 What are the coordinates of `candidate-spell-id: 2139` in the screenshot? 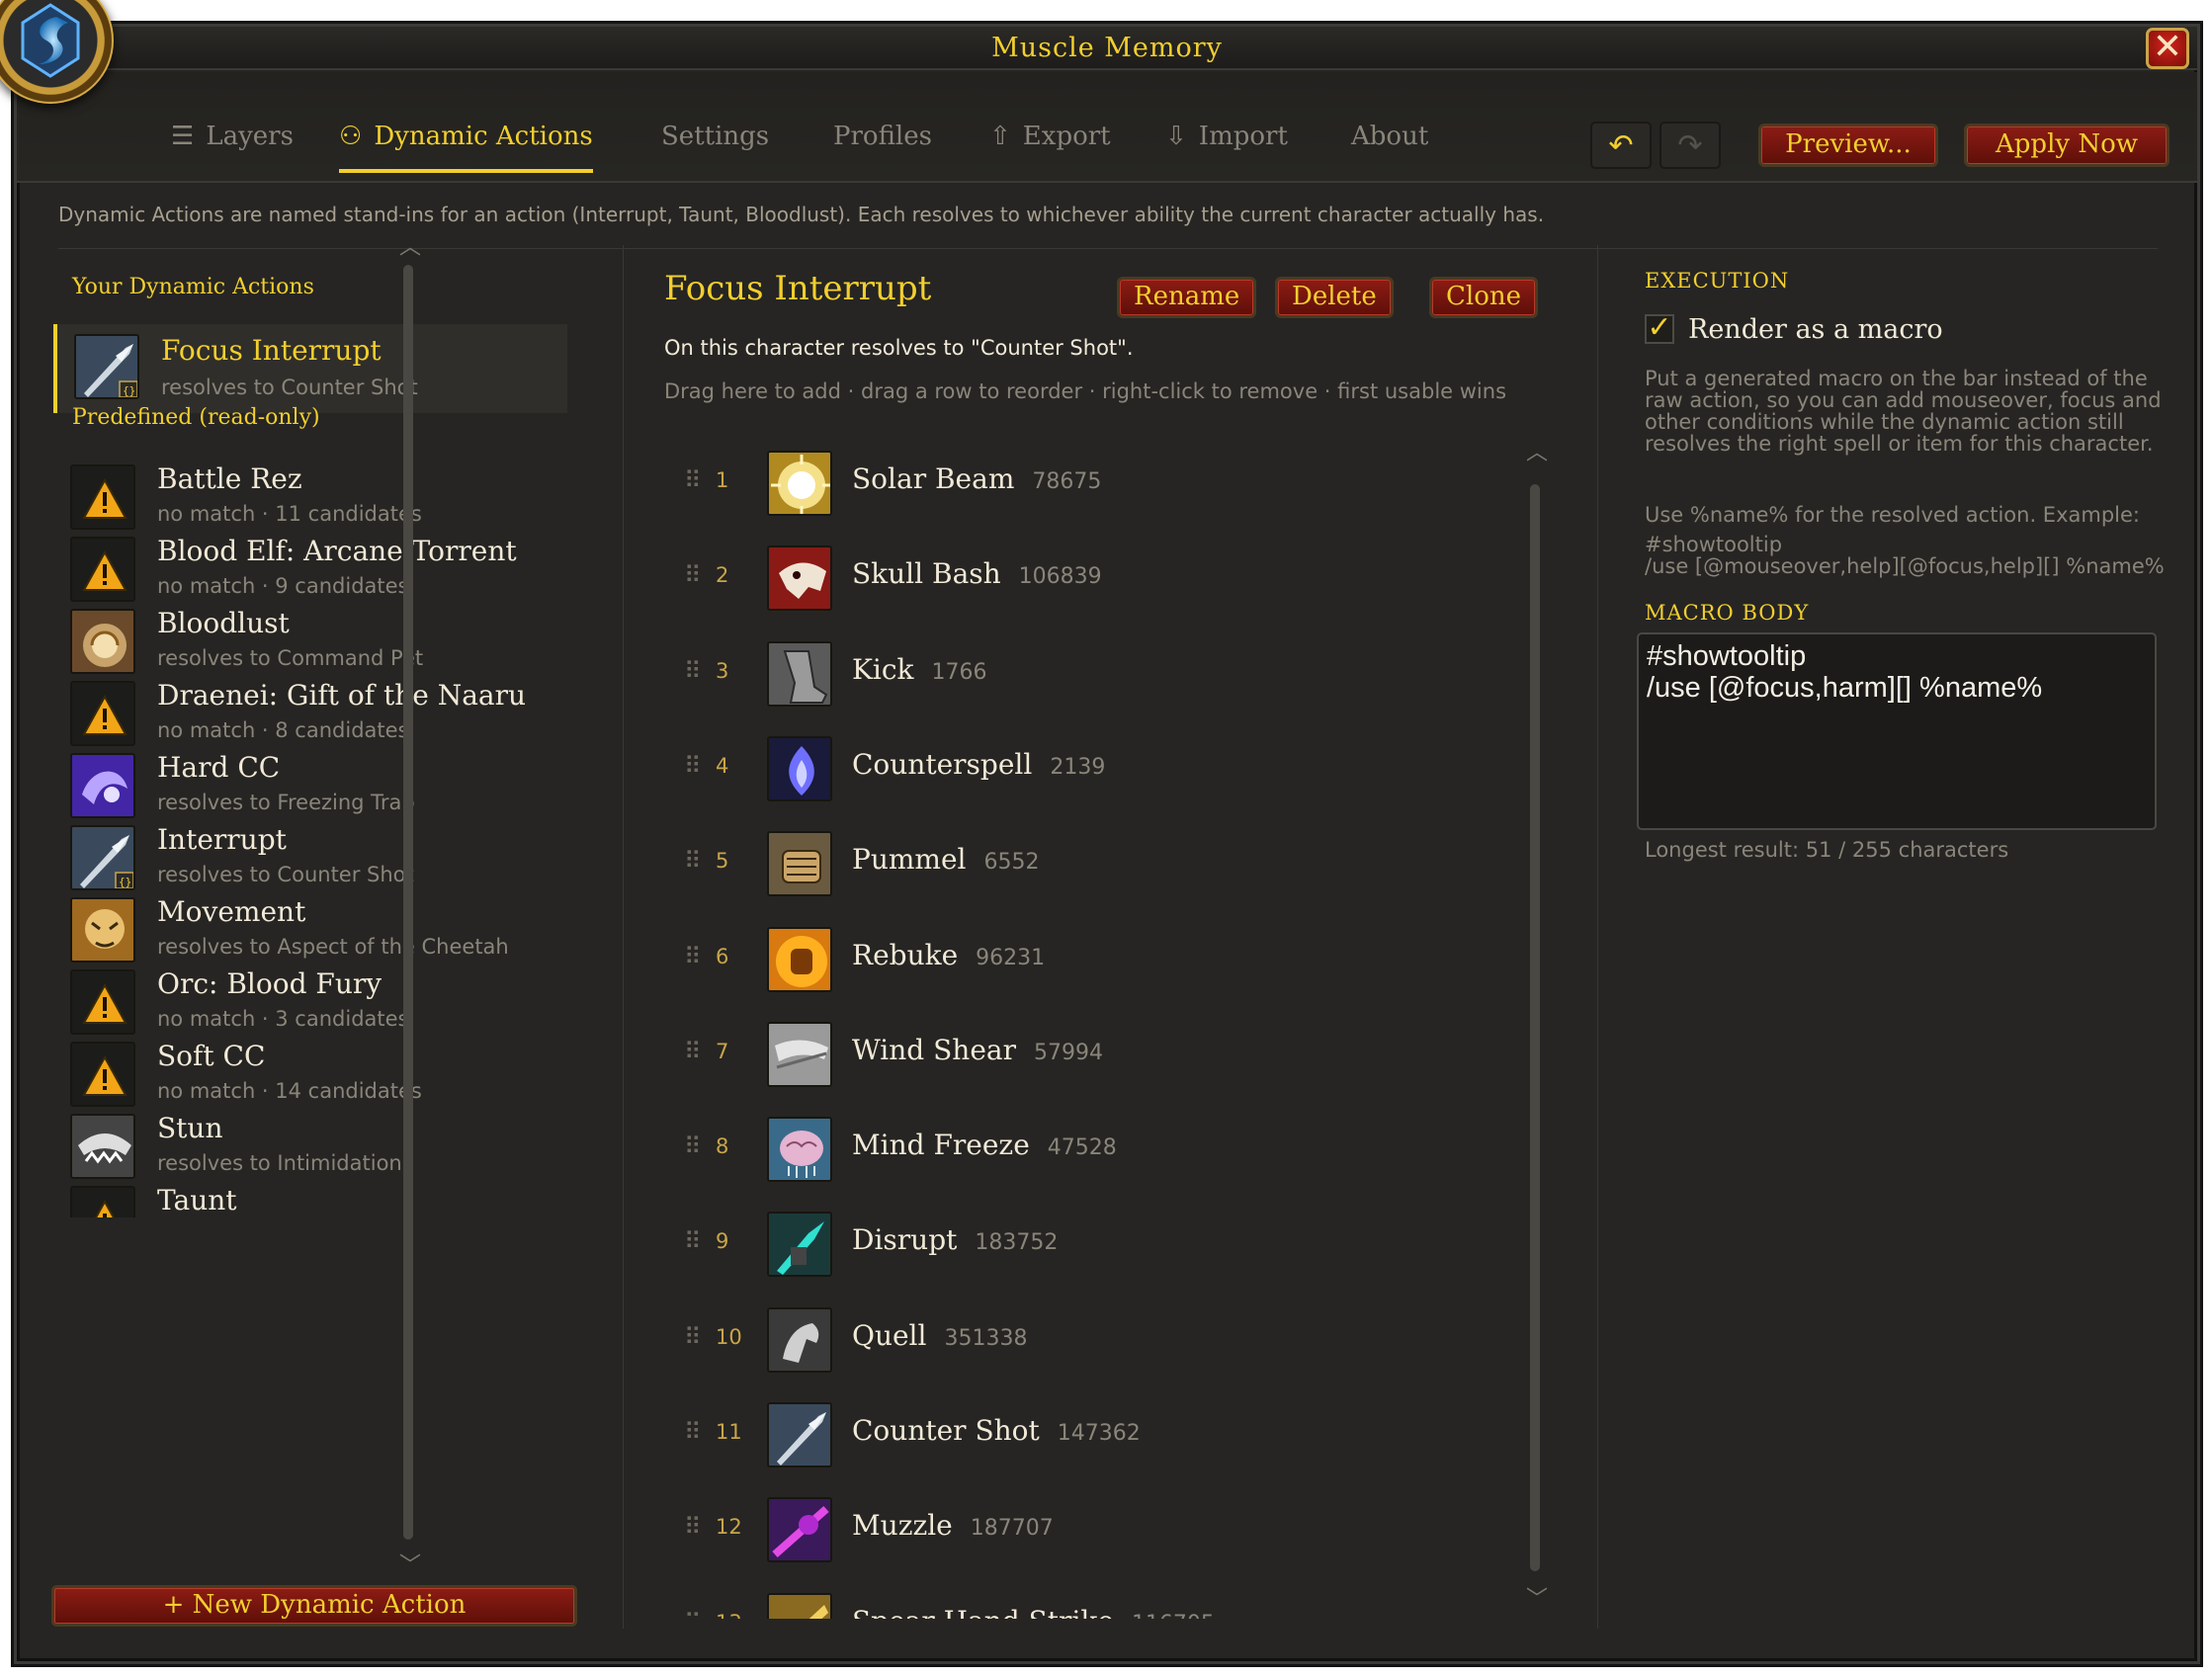 It's located at (1078, 767).